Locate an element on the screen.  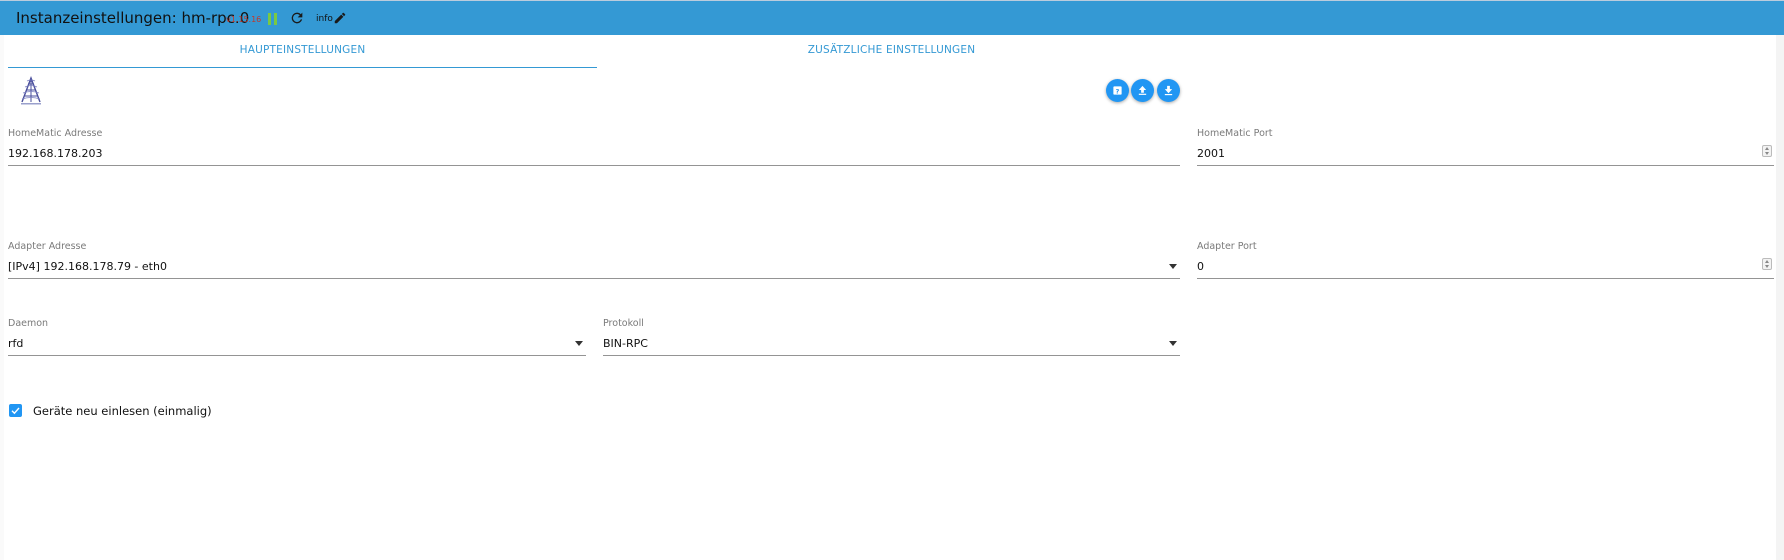
upload-button is located at coordinates (1142, 90).